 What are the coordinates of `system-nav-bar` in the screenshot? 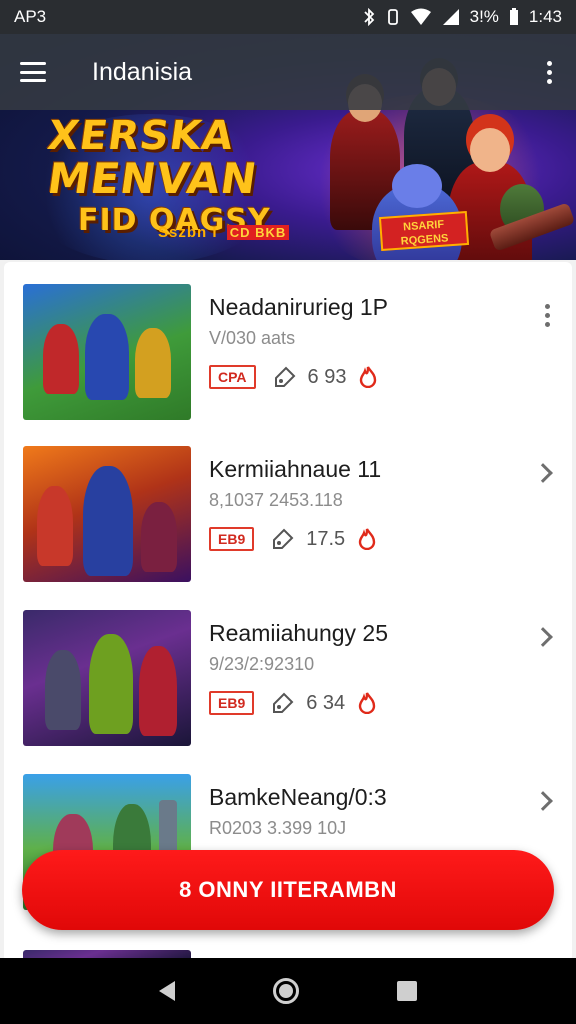 It's located at (288, 991).